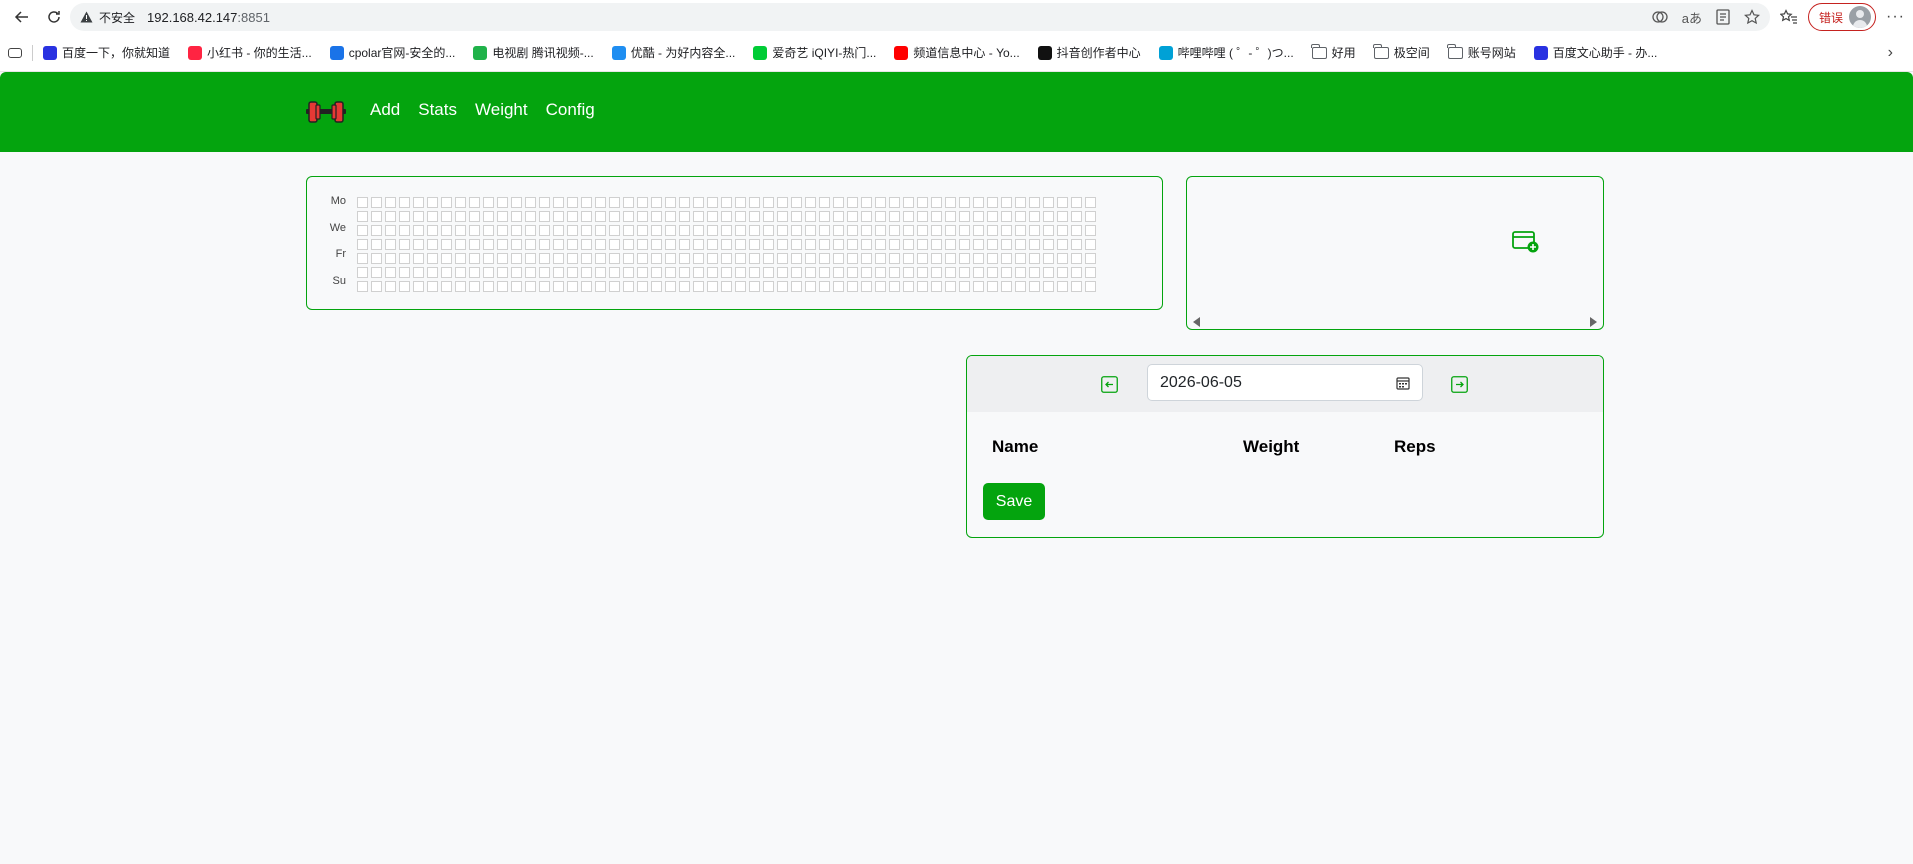 Image resolution: width=1913 pixels, height=864 pixels. What do you see at coordinates (1165, 52) in the screenshot?
I see `bilibili-icon` at bounding box center [1165, 52].